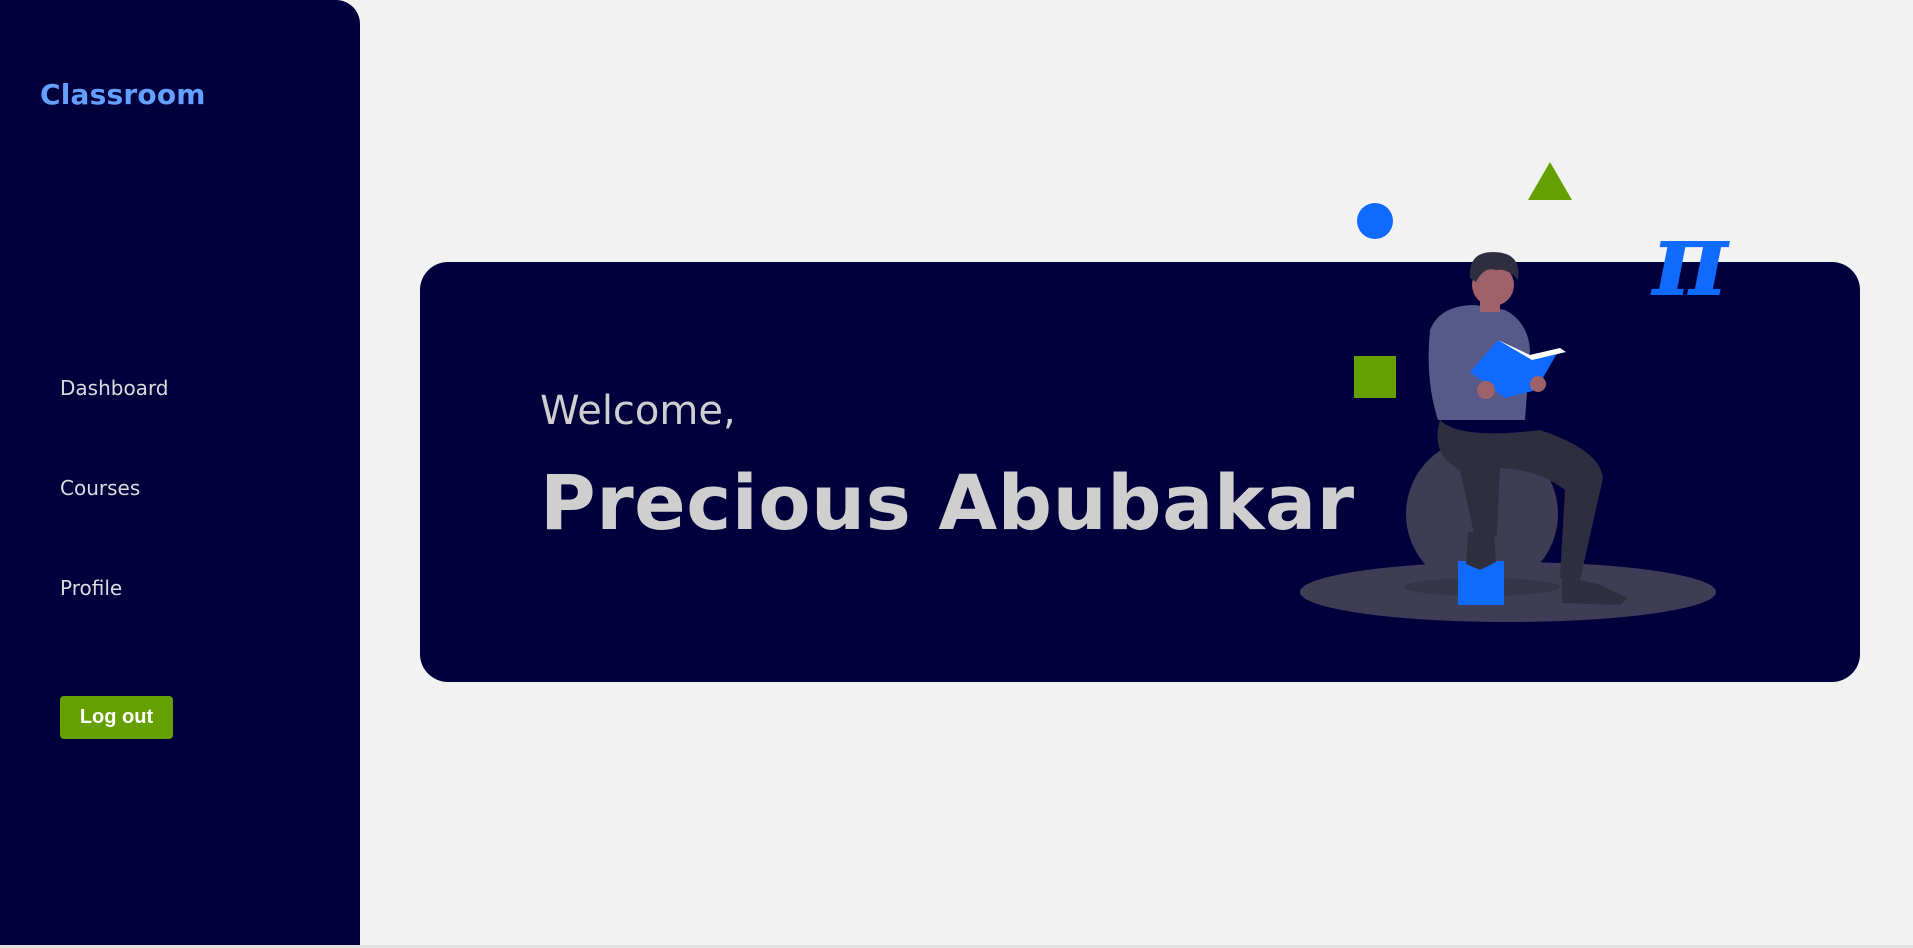 The height and width of the screenshot is (948, 1913). What do you see at coordinates (947, 502) in the screenshot?
I see `user-name: Precious Abubakar` at bounding box center [947, 502].